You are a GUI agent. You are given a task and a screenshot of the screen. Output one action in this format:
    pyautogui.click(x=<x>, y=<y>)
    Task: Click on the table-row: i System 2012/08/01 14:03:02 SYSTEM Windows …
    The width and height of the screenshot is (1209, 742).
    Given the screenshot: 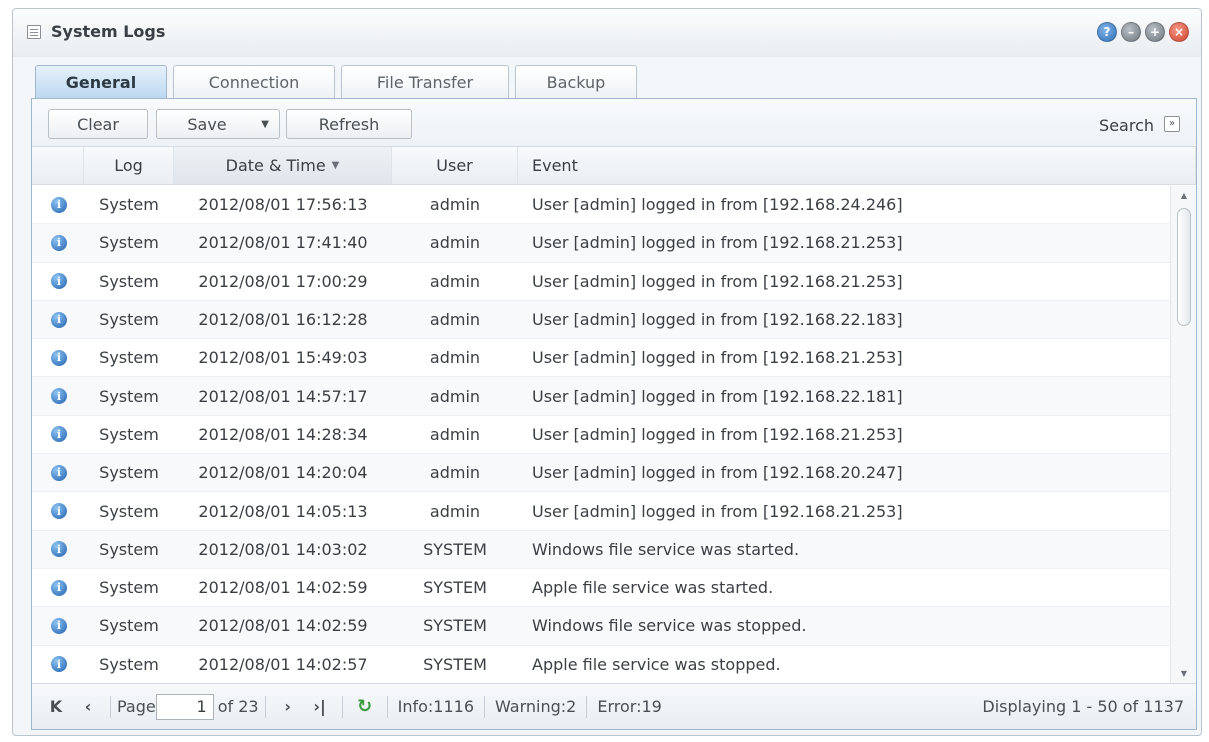 What is the action you would take?
    pyautogui.click(x=602, y=549)
    